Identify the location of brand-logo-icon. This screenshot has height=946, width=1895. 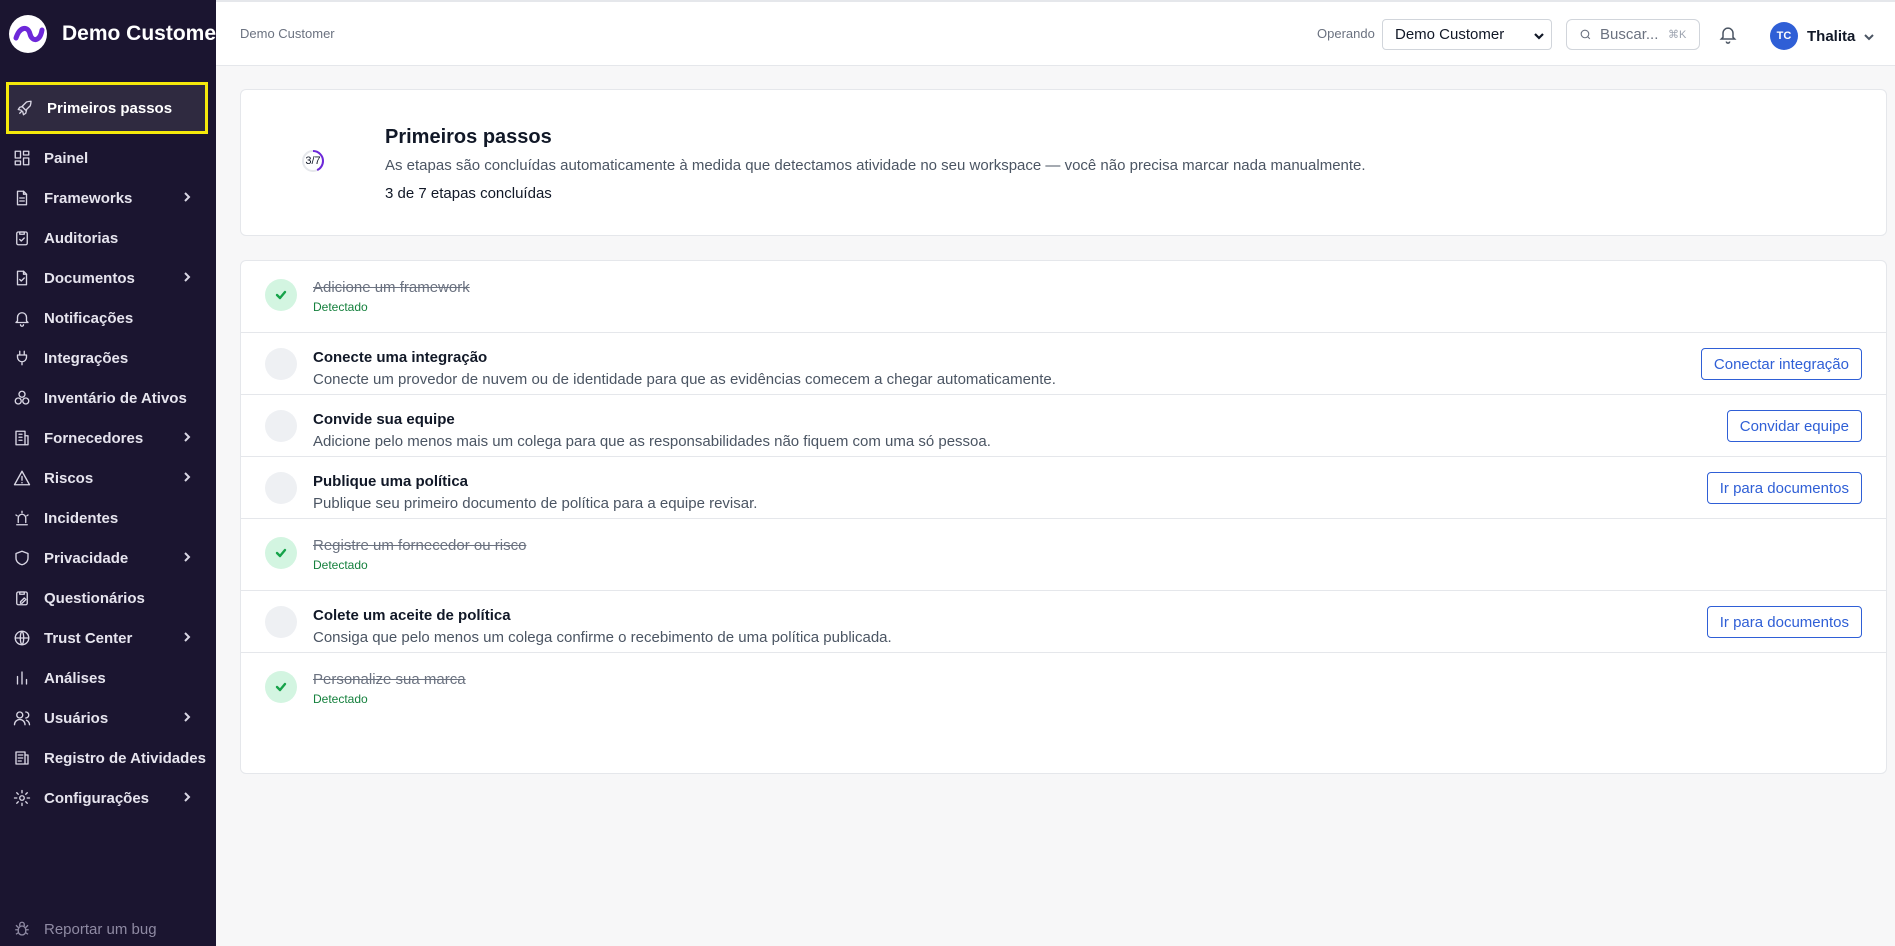
(28, 34).